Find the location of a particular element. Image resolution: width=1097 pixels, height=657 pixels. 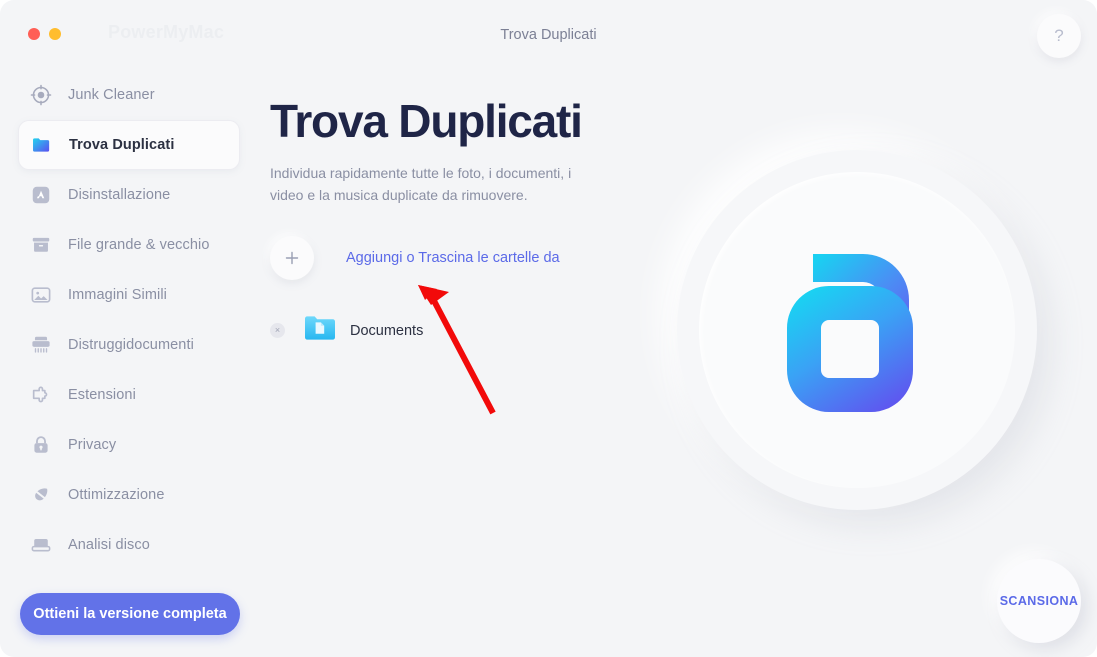

folder-name-label: Documents is located at coordinates (387, 330).